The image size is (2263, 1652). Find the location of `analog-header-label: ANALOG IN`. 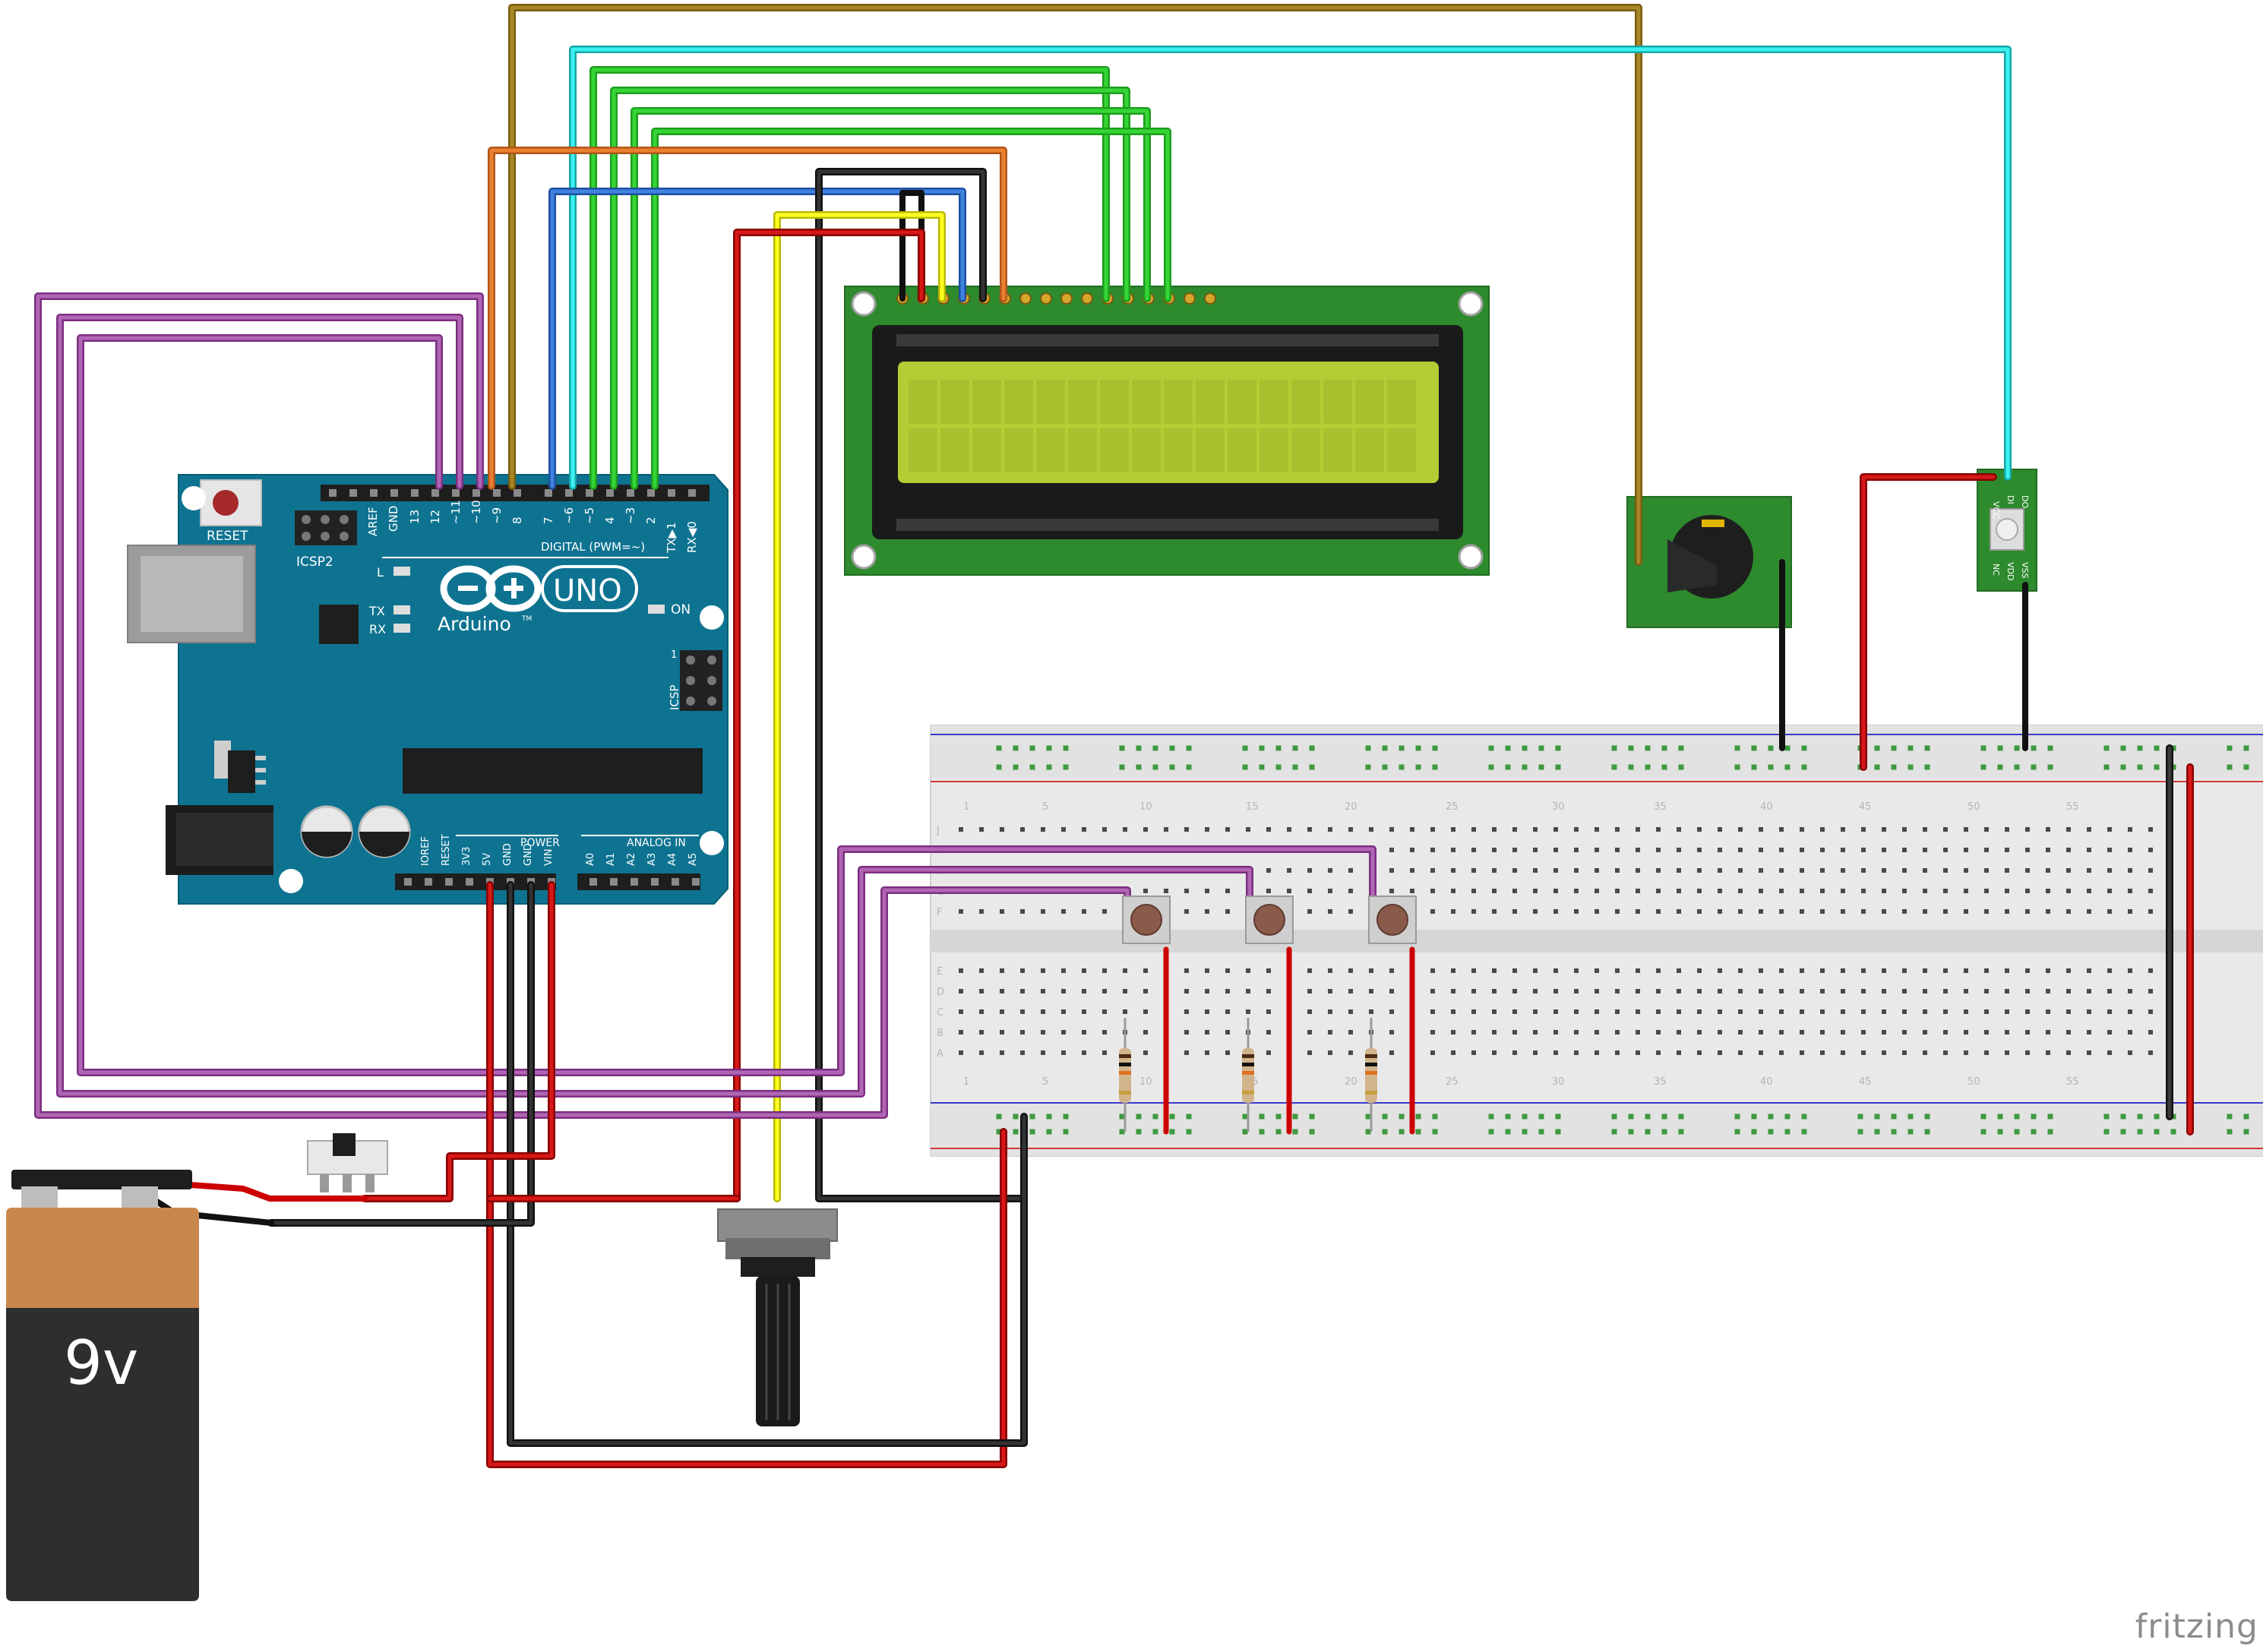

analog-header-label: ANALOG IN is located at coordinates (656, 843).